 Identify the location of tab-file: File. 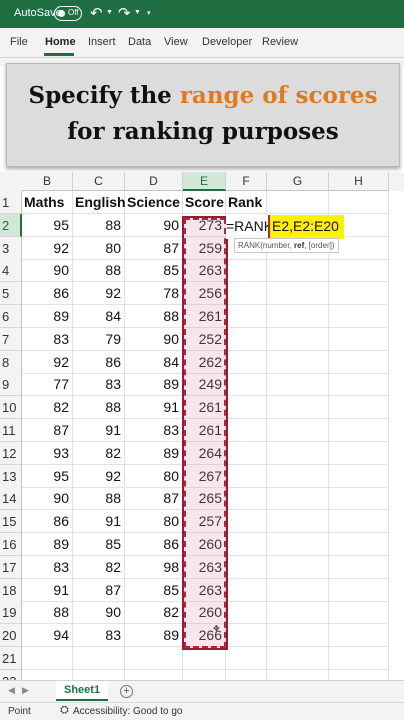
(19, 42).